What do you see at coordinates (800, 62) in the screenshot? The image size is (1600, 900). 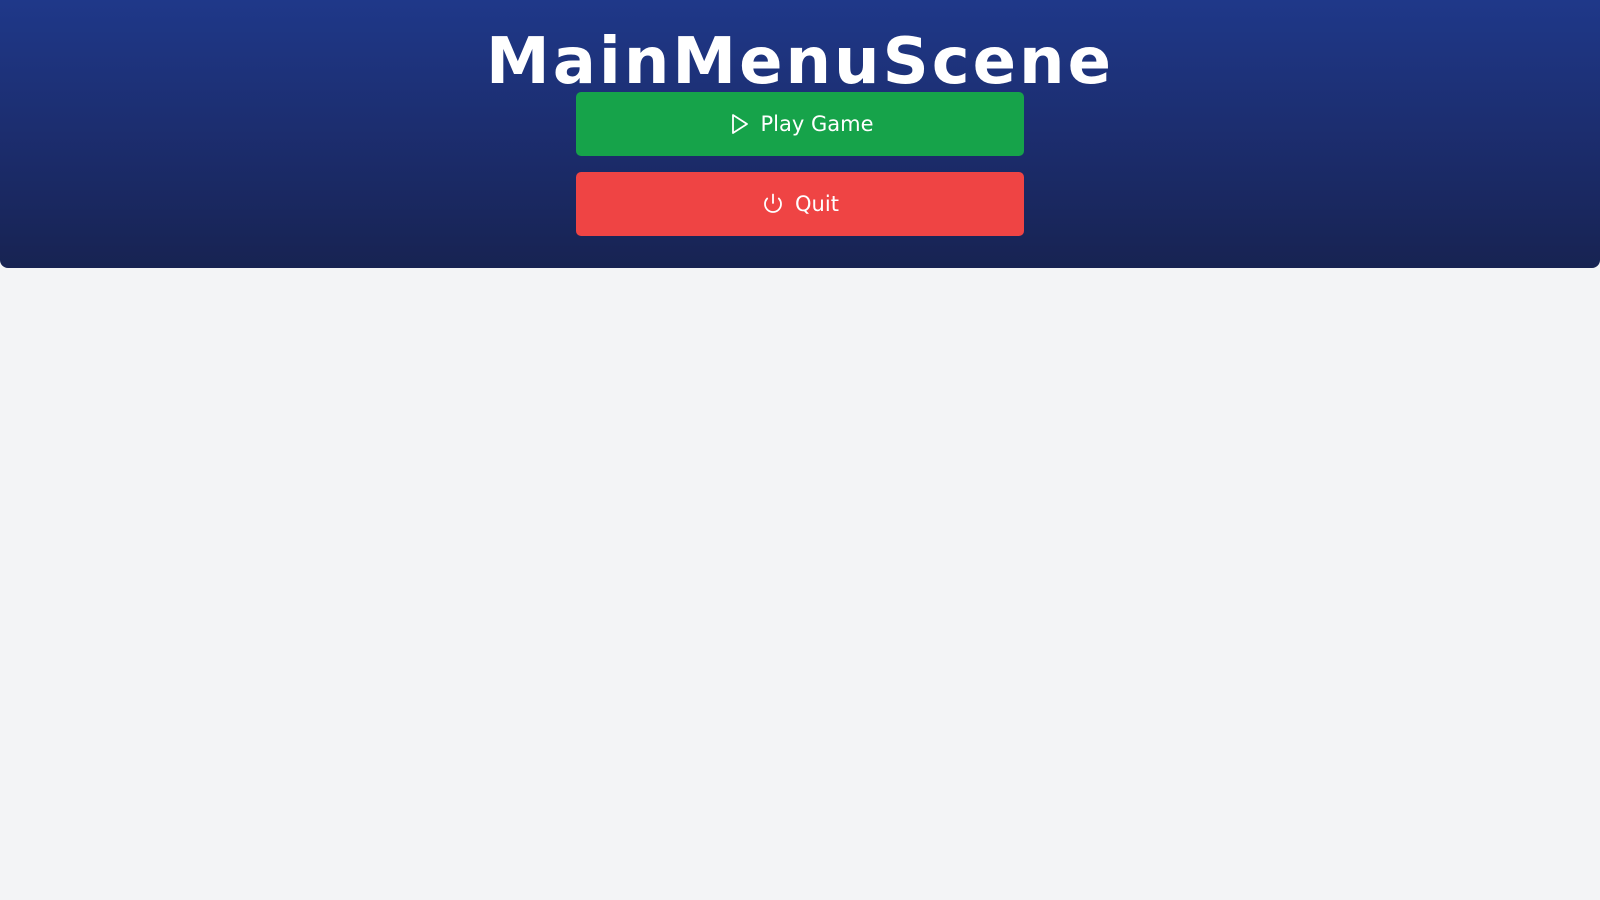 I see `scene-title: MainMenuScene` at bounding box center [800, 62].